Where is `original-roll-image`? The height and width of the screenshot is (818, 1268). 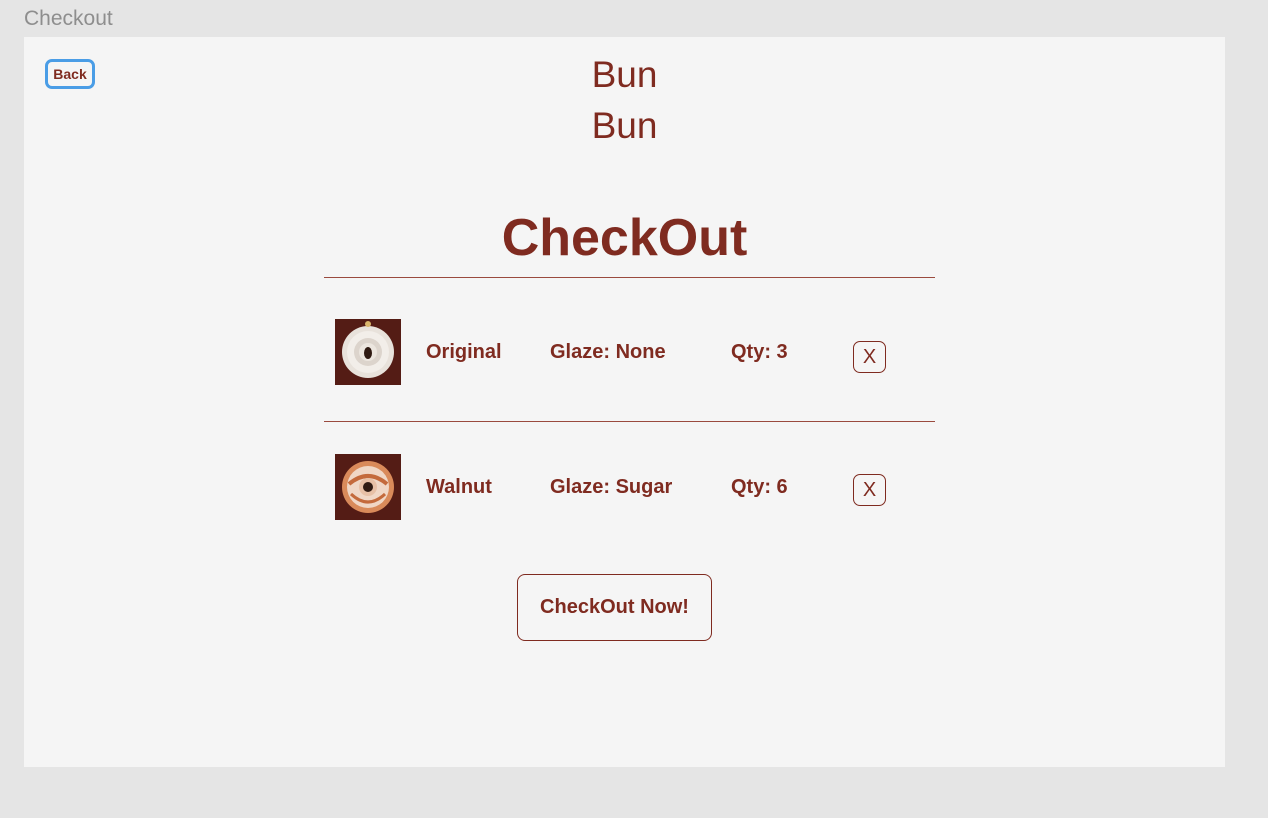
original-roll-image is located at coordinates (368, 352).